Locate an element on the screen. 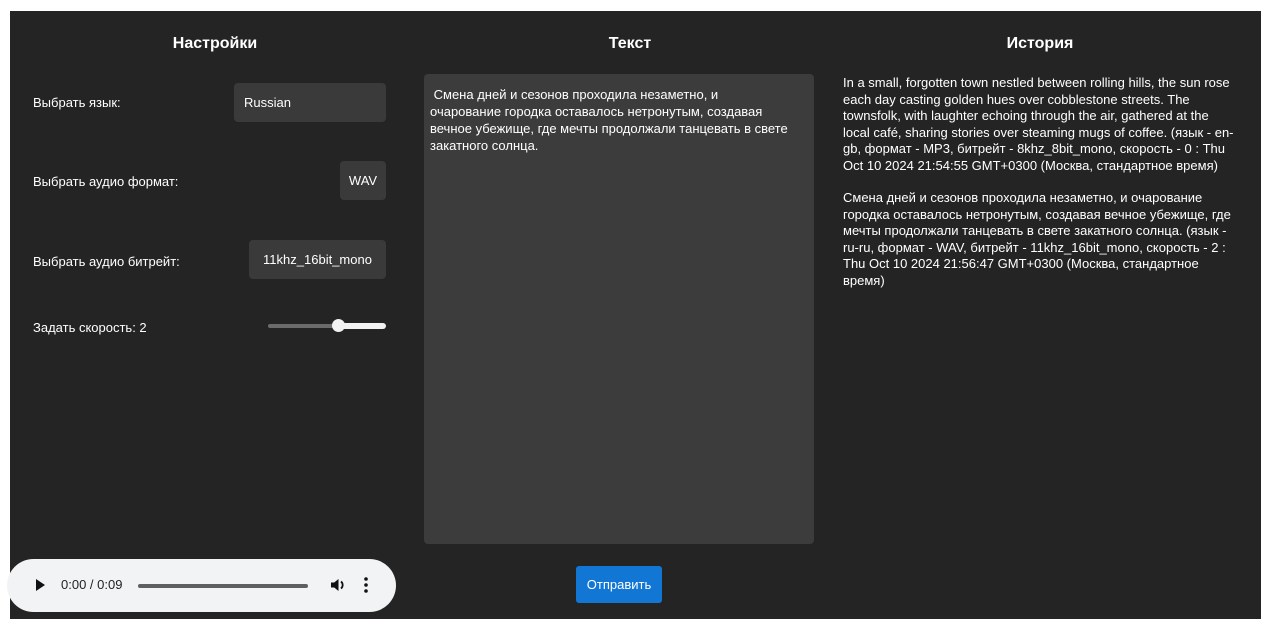 This screenshot has height=619, width=1261. audio-player: 0:00 / 0:09 is located at coordinates (201, 585).